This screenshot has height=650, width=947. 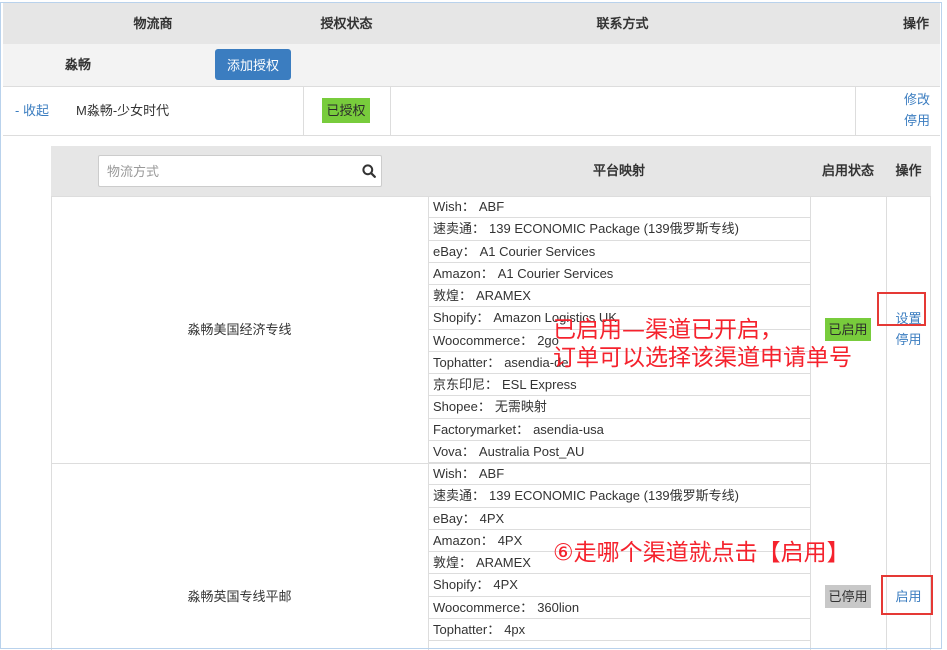 I want to click on mapping-value: 360lion, so click(x=558, y=607).